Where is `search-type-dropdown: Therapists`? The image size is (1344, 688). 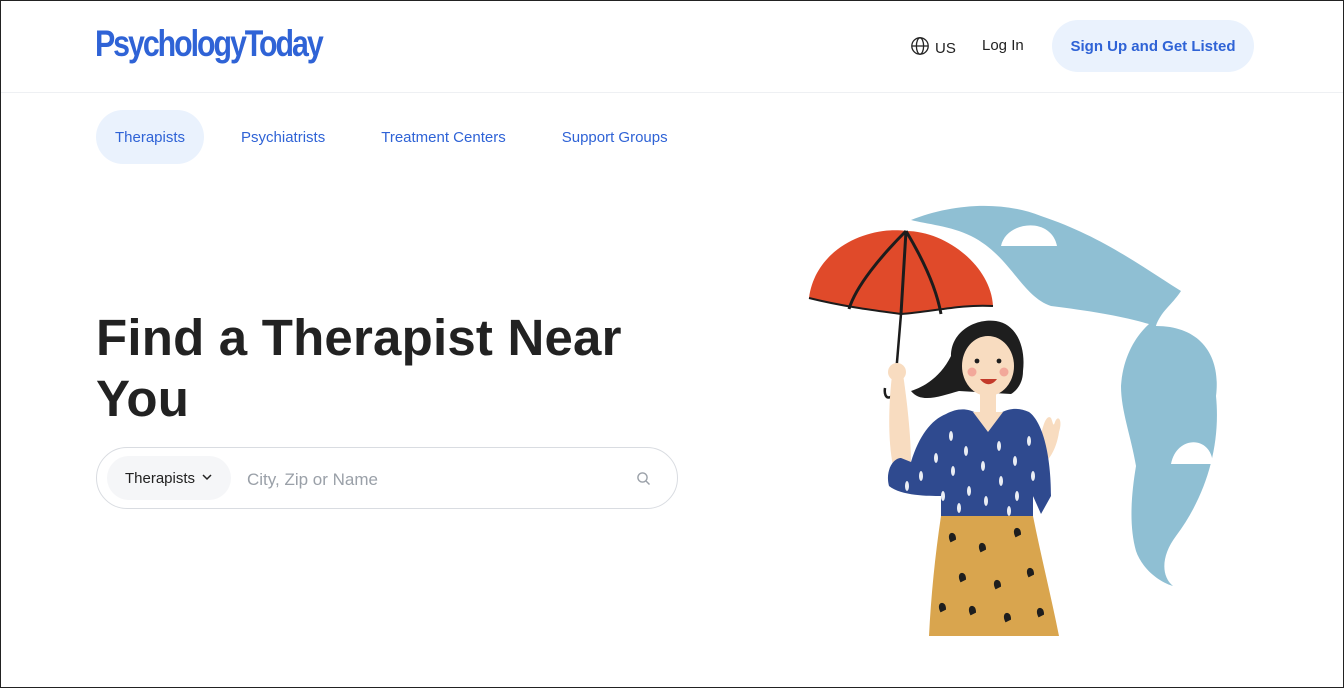 search-type-dropdown: Therapists is located at coordinates (169, 478).